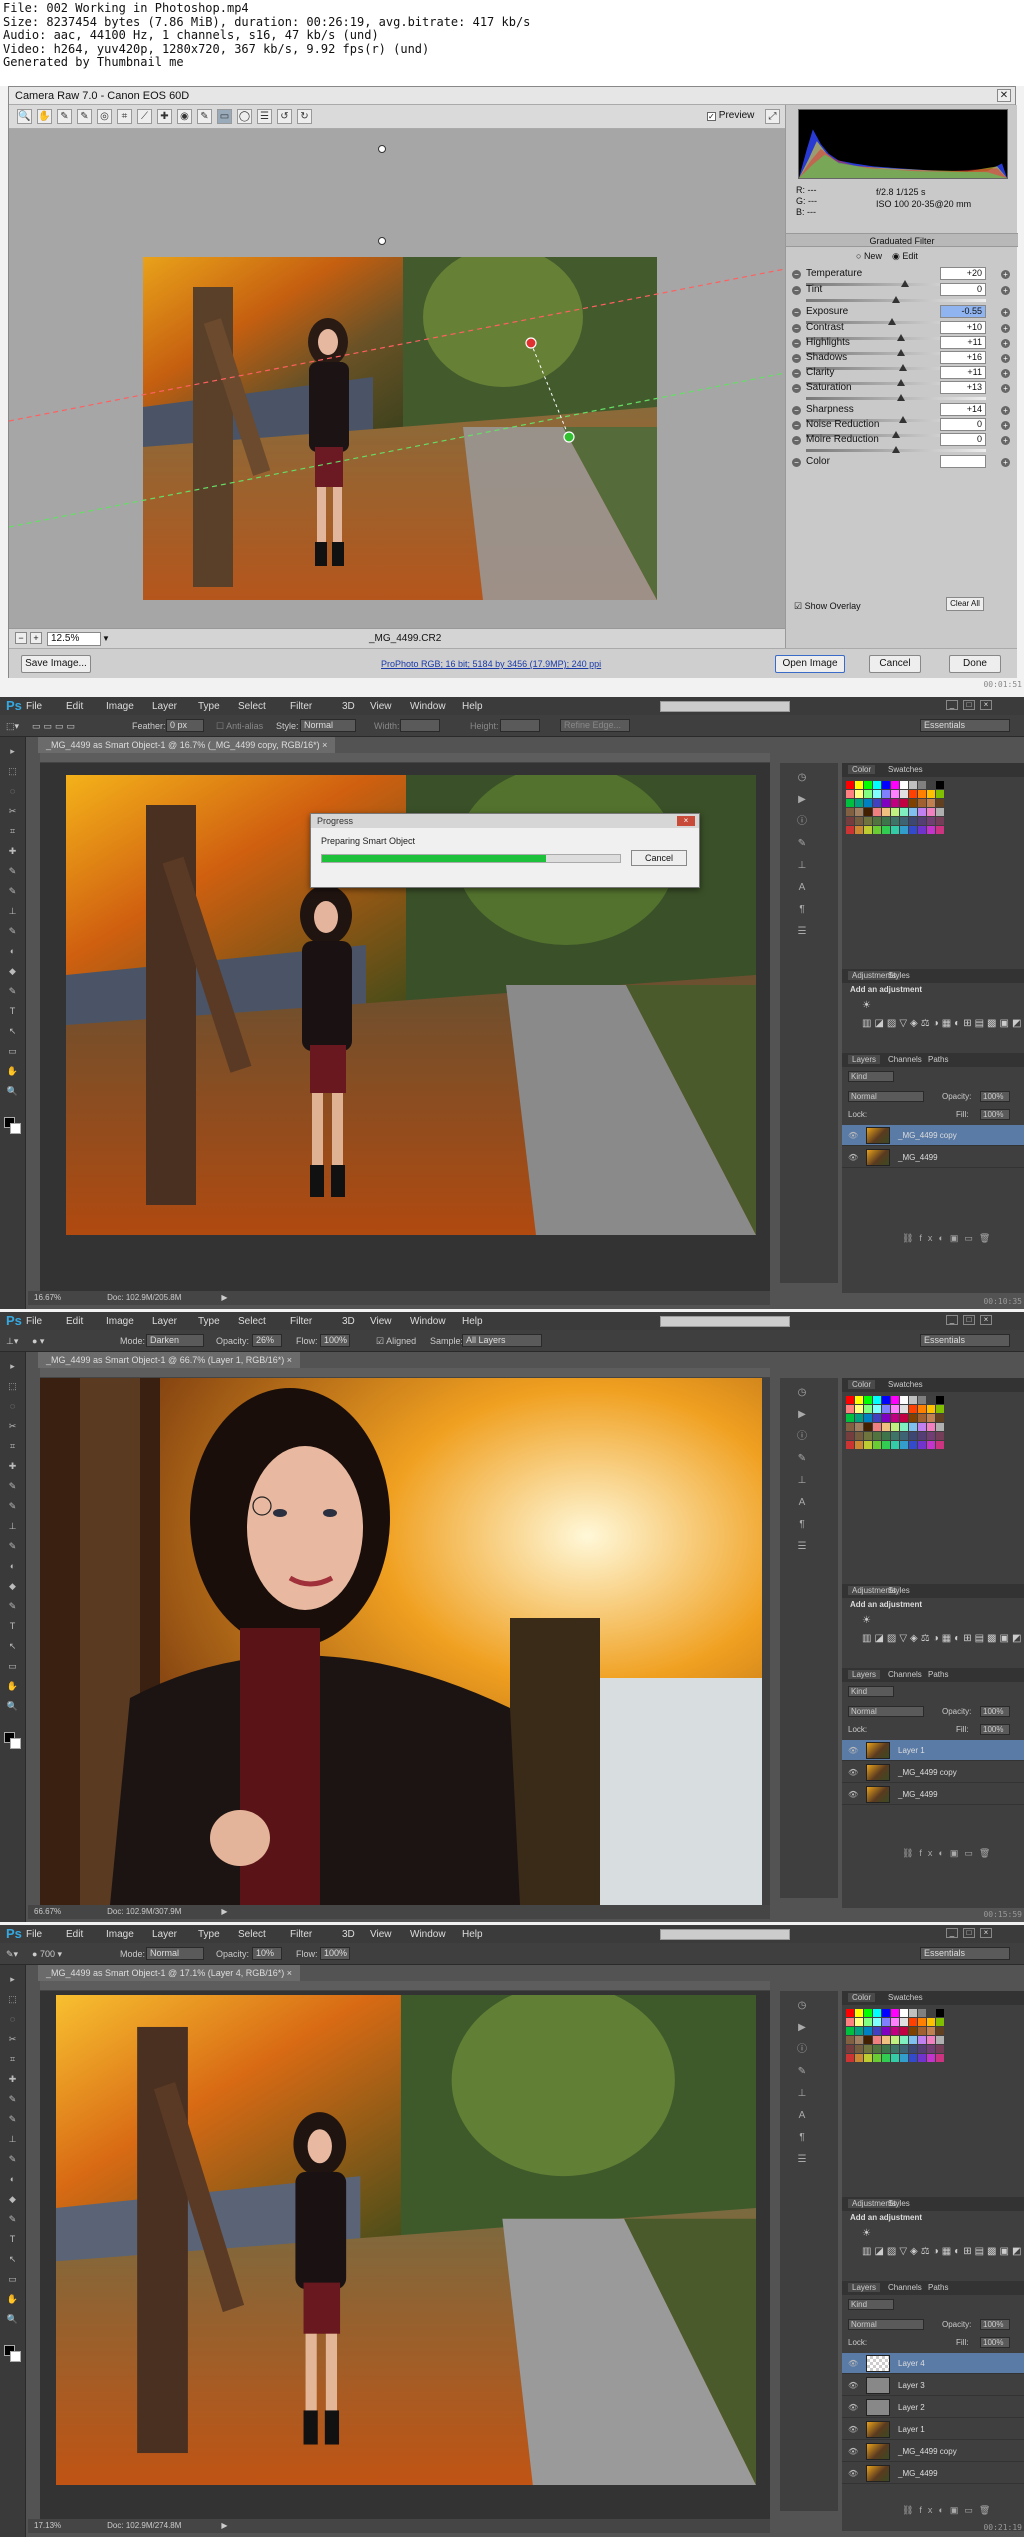 The width and height of the screenshot is (1024, 2537). Describe the element at coordinates (1005, 343) in the screenshot. I see `plus-icon: +` at that location.